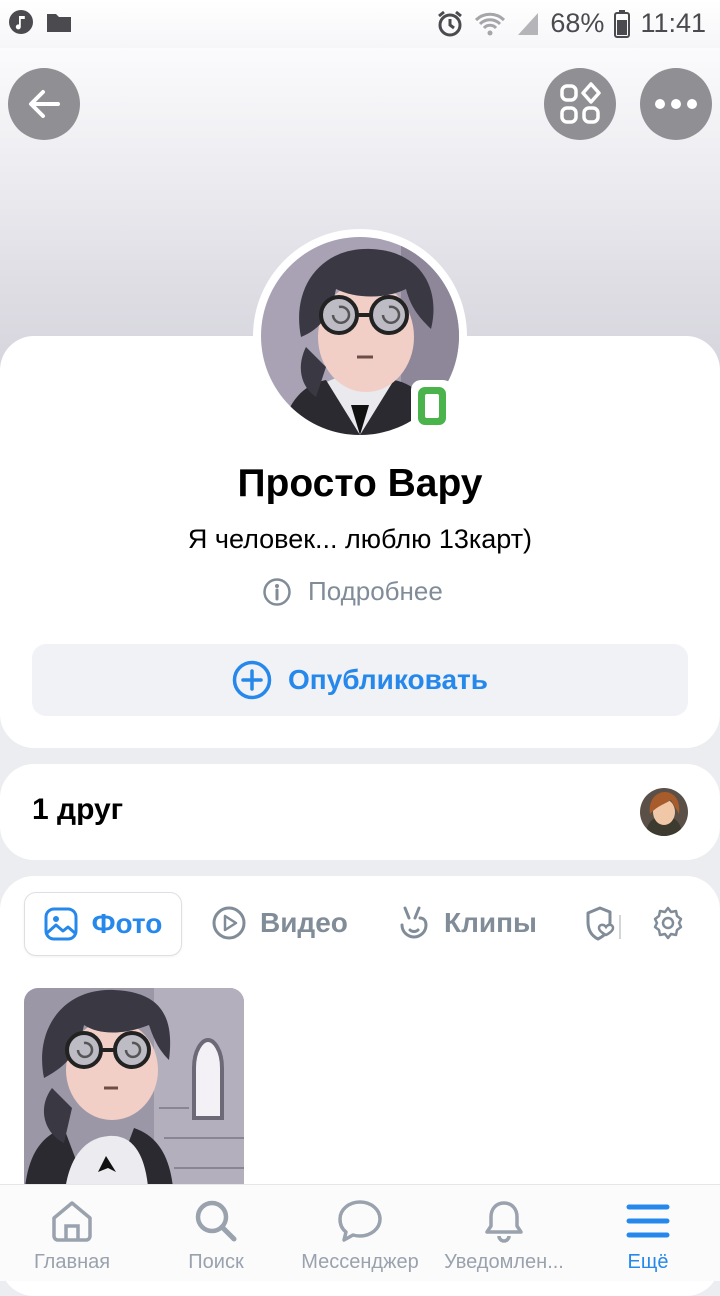 The width and height of the screenshot is (720, 1296). I want to click on more-info-label: Подробнее, so click(375, 591).